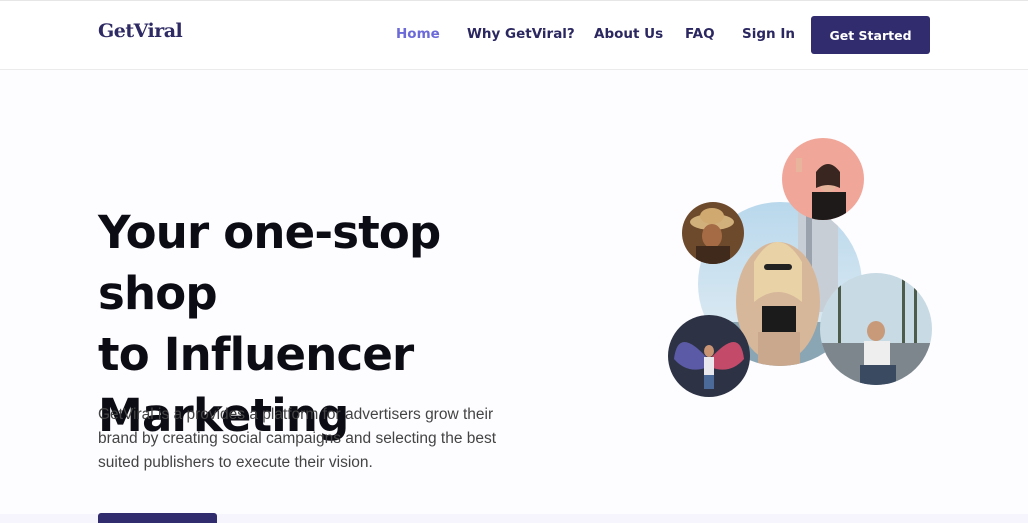 This screenshot has width=1028, height=523. Describe the element at coordinates (768, 34) in the screenshot. I see `nav-sign-in-link: Sign In` at that location.